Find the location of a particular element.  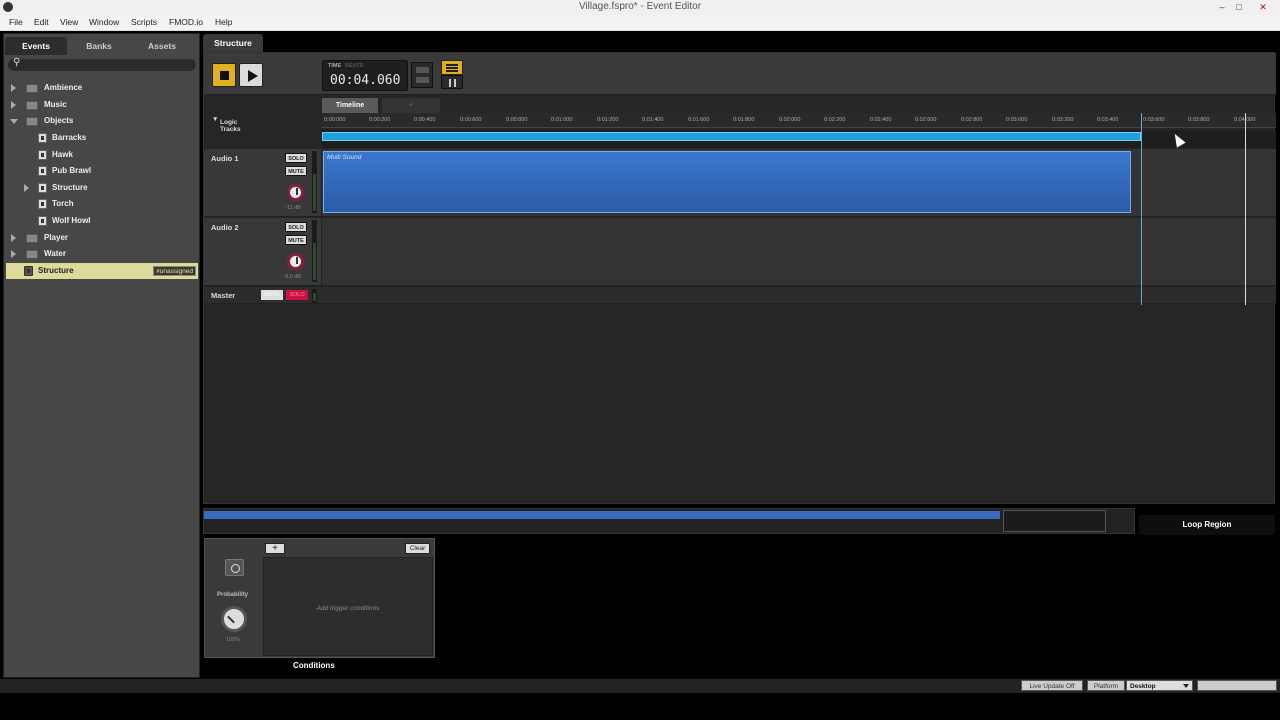

status-bar: Live Update Off Platform Desktop is located at coordinates (640, 686).